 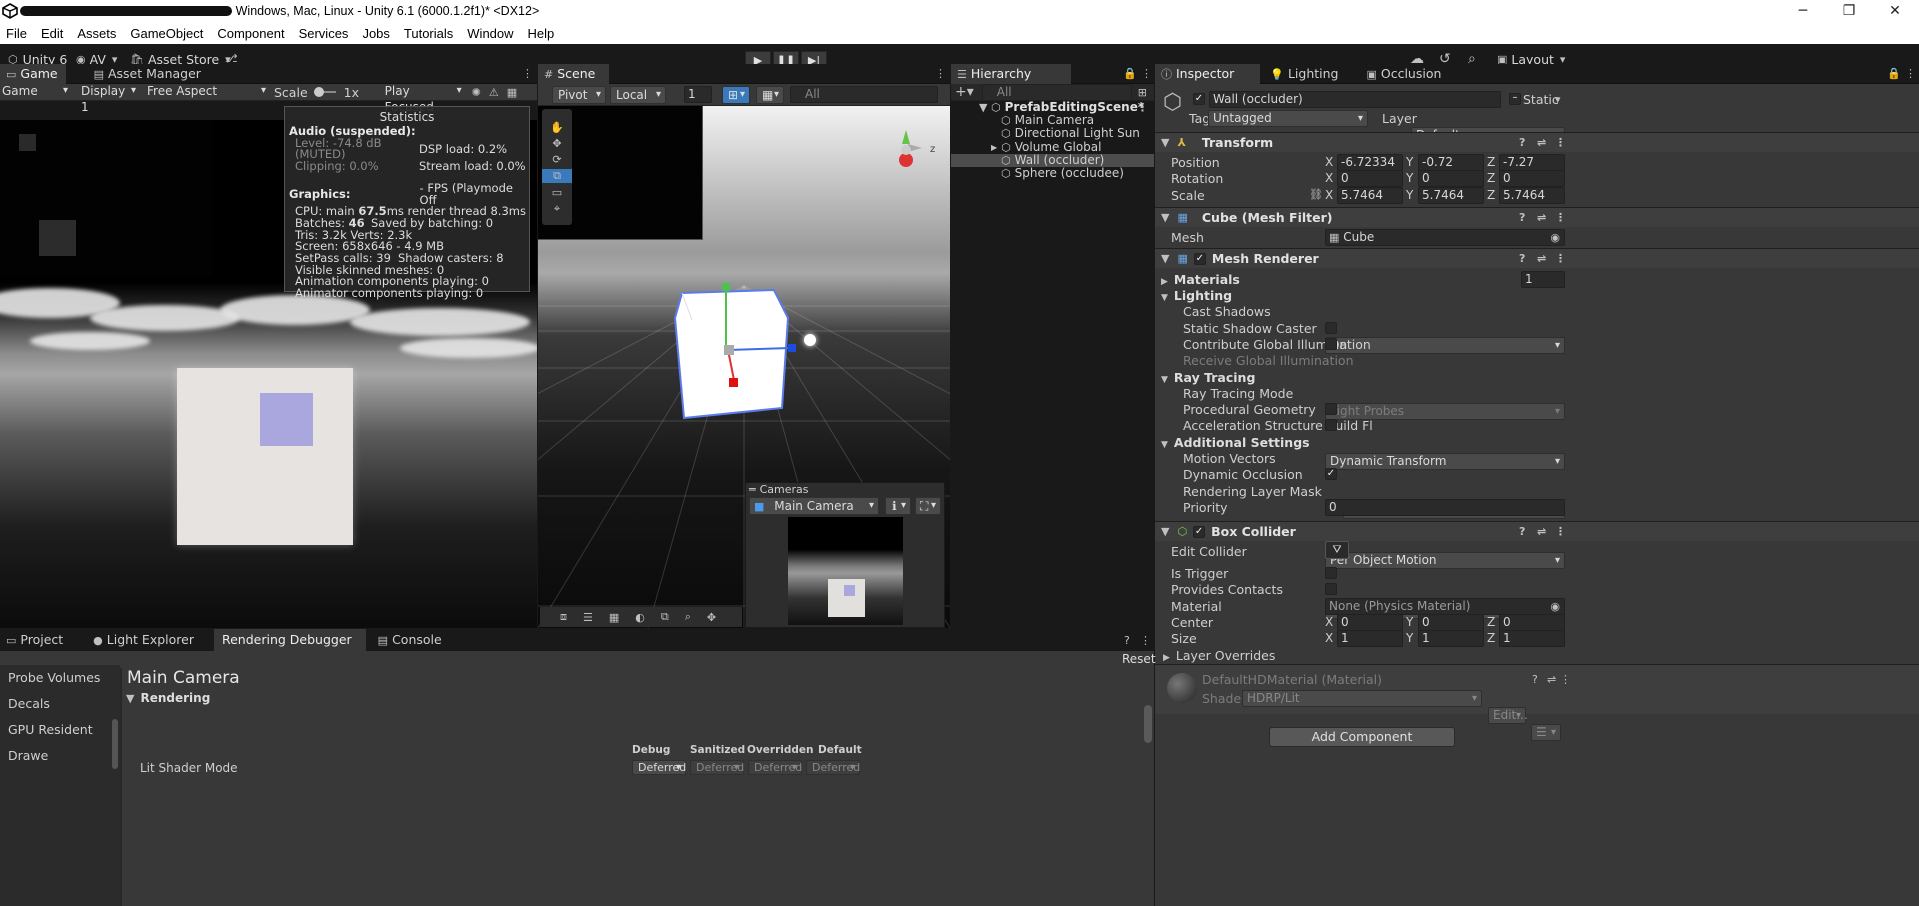 What do you see at coordinates (52, 33) in the screenshot?
I see `menu-edit: Edit` at bounding box center [52, 33].